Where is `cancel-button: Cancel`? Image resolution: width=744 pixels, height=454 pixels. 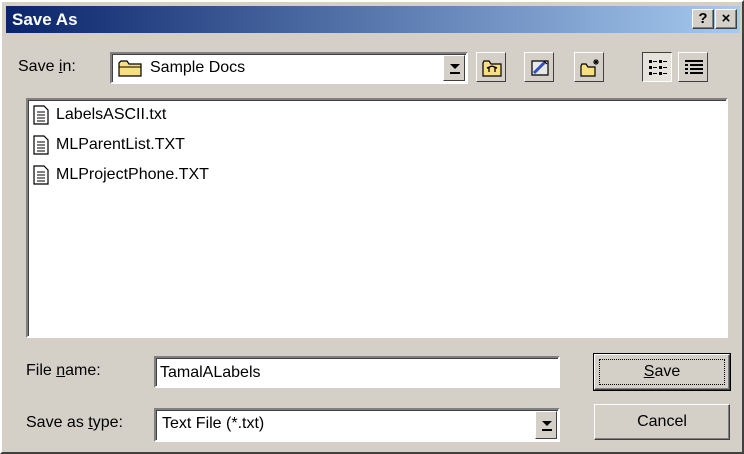 cancel-button: Cancel is located at coordinates (662, 422).